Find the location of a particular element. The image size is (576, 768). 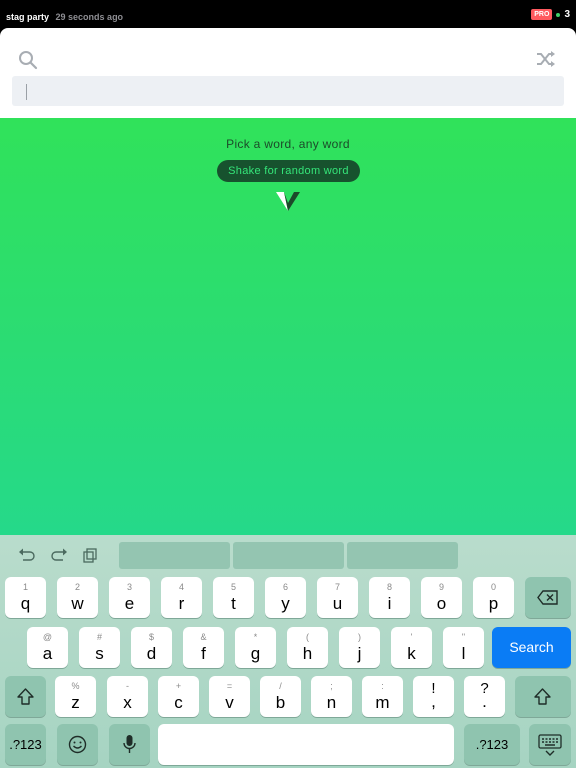

prompt-text: Pick a word, any word is located at coordinates (288, 144).